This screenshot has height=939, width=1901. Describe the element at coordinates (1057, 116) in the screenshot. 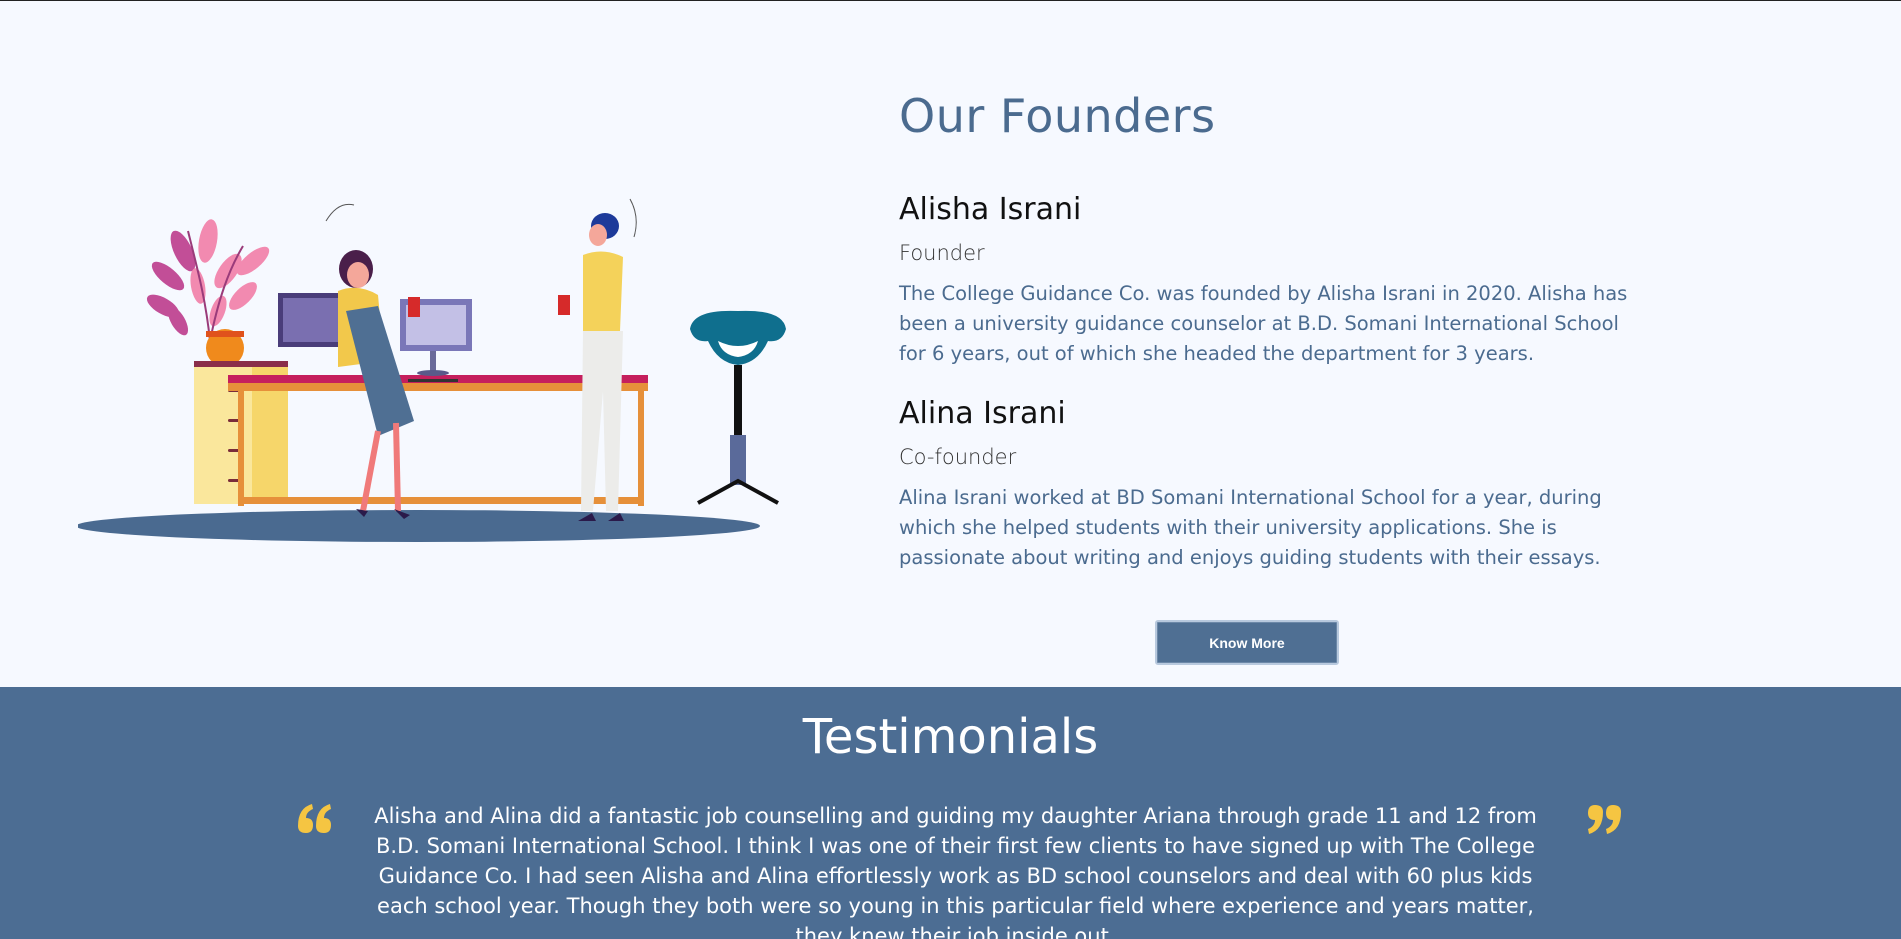

I see `founders-title: Our Founders` at that location.